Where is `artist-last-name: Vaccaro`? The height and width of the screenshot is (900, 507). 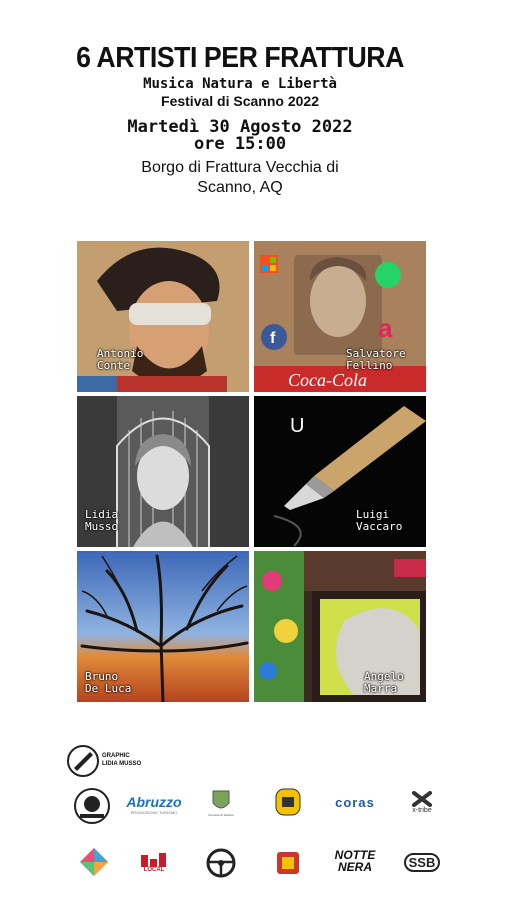
artist-last-name: Vaccaro is located at coordinates (379, 526).